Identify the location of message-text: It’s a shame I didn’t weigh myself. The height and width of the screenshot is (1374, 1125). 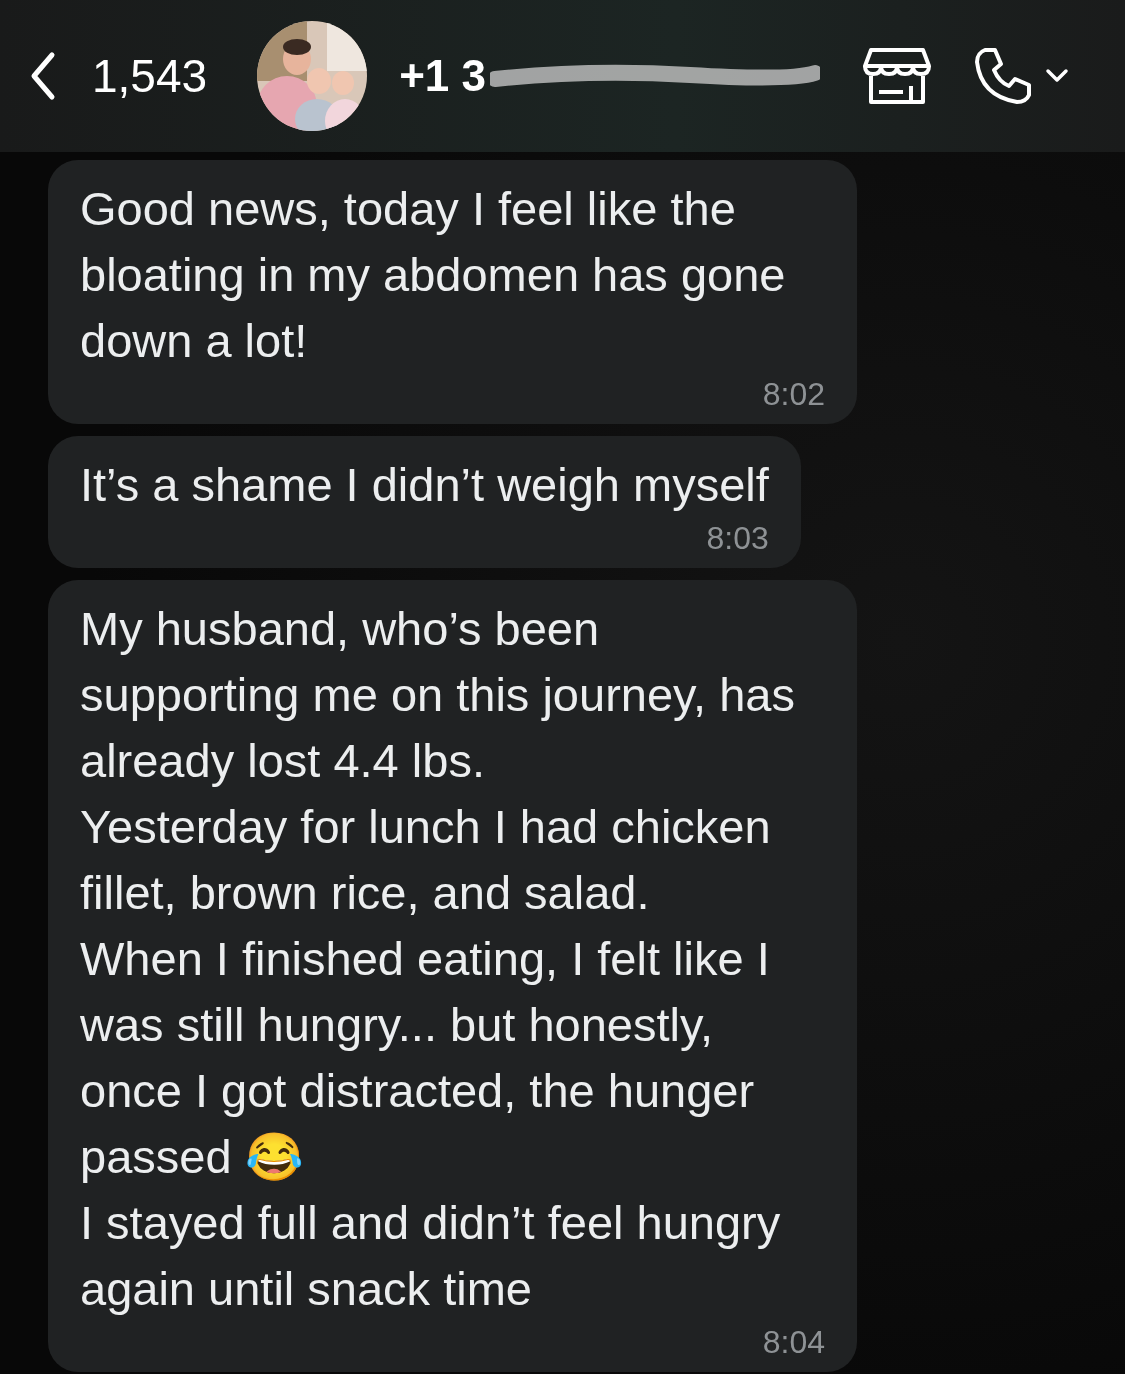
(424, 485).